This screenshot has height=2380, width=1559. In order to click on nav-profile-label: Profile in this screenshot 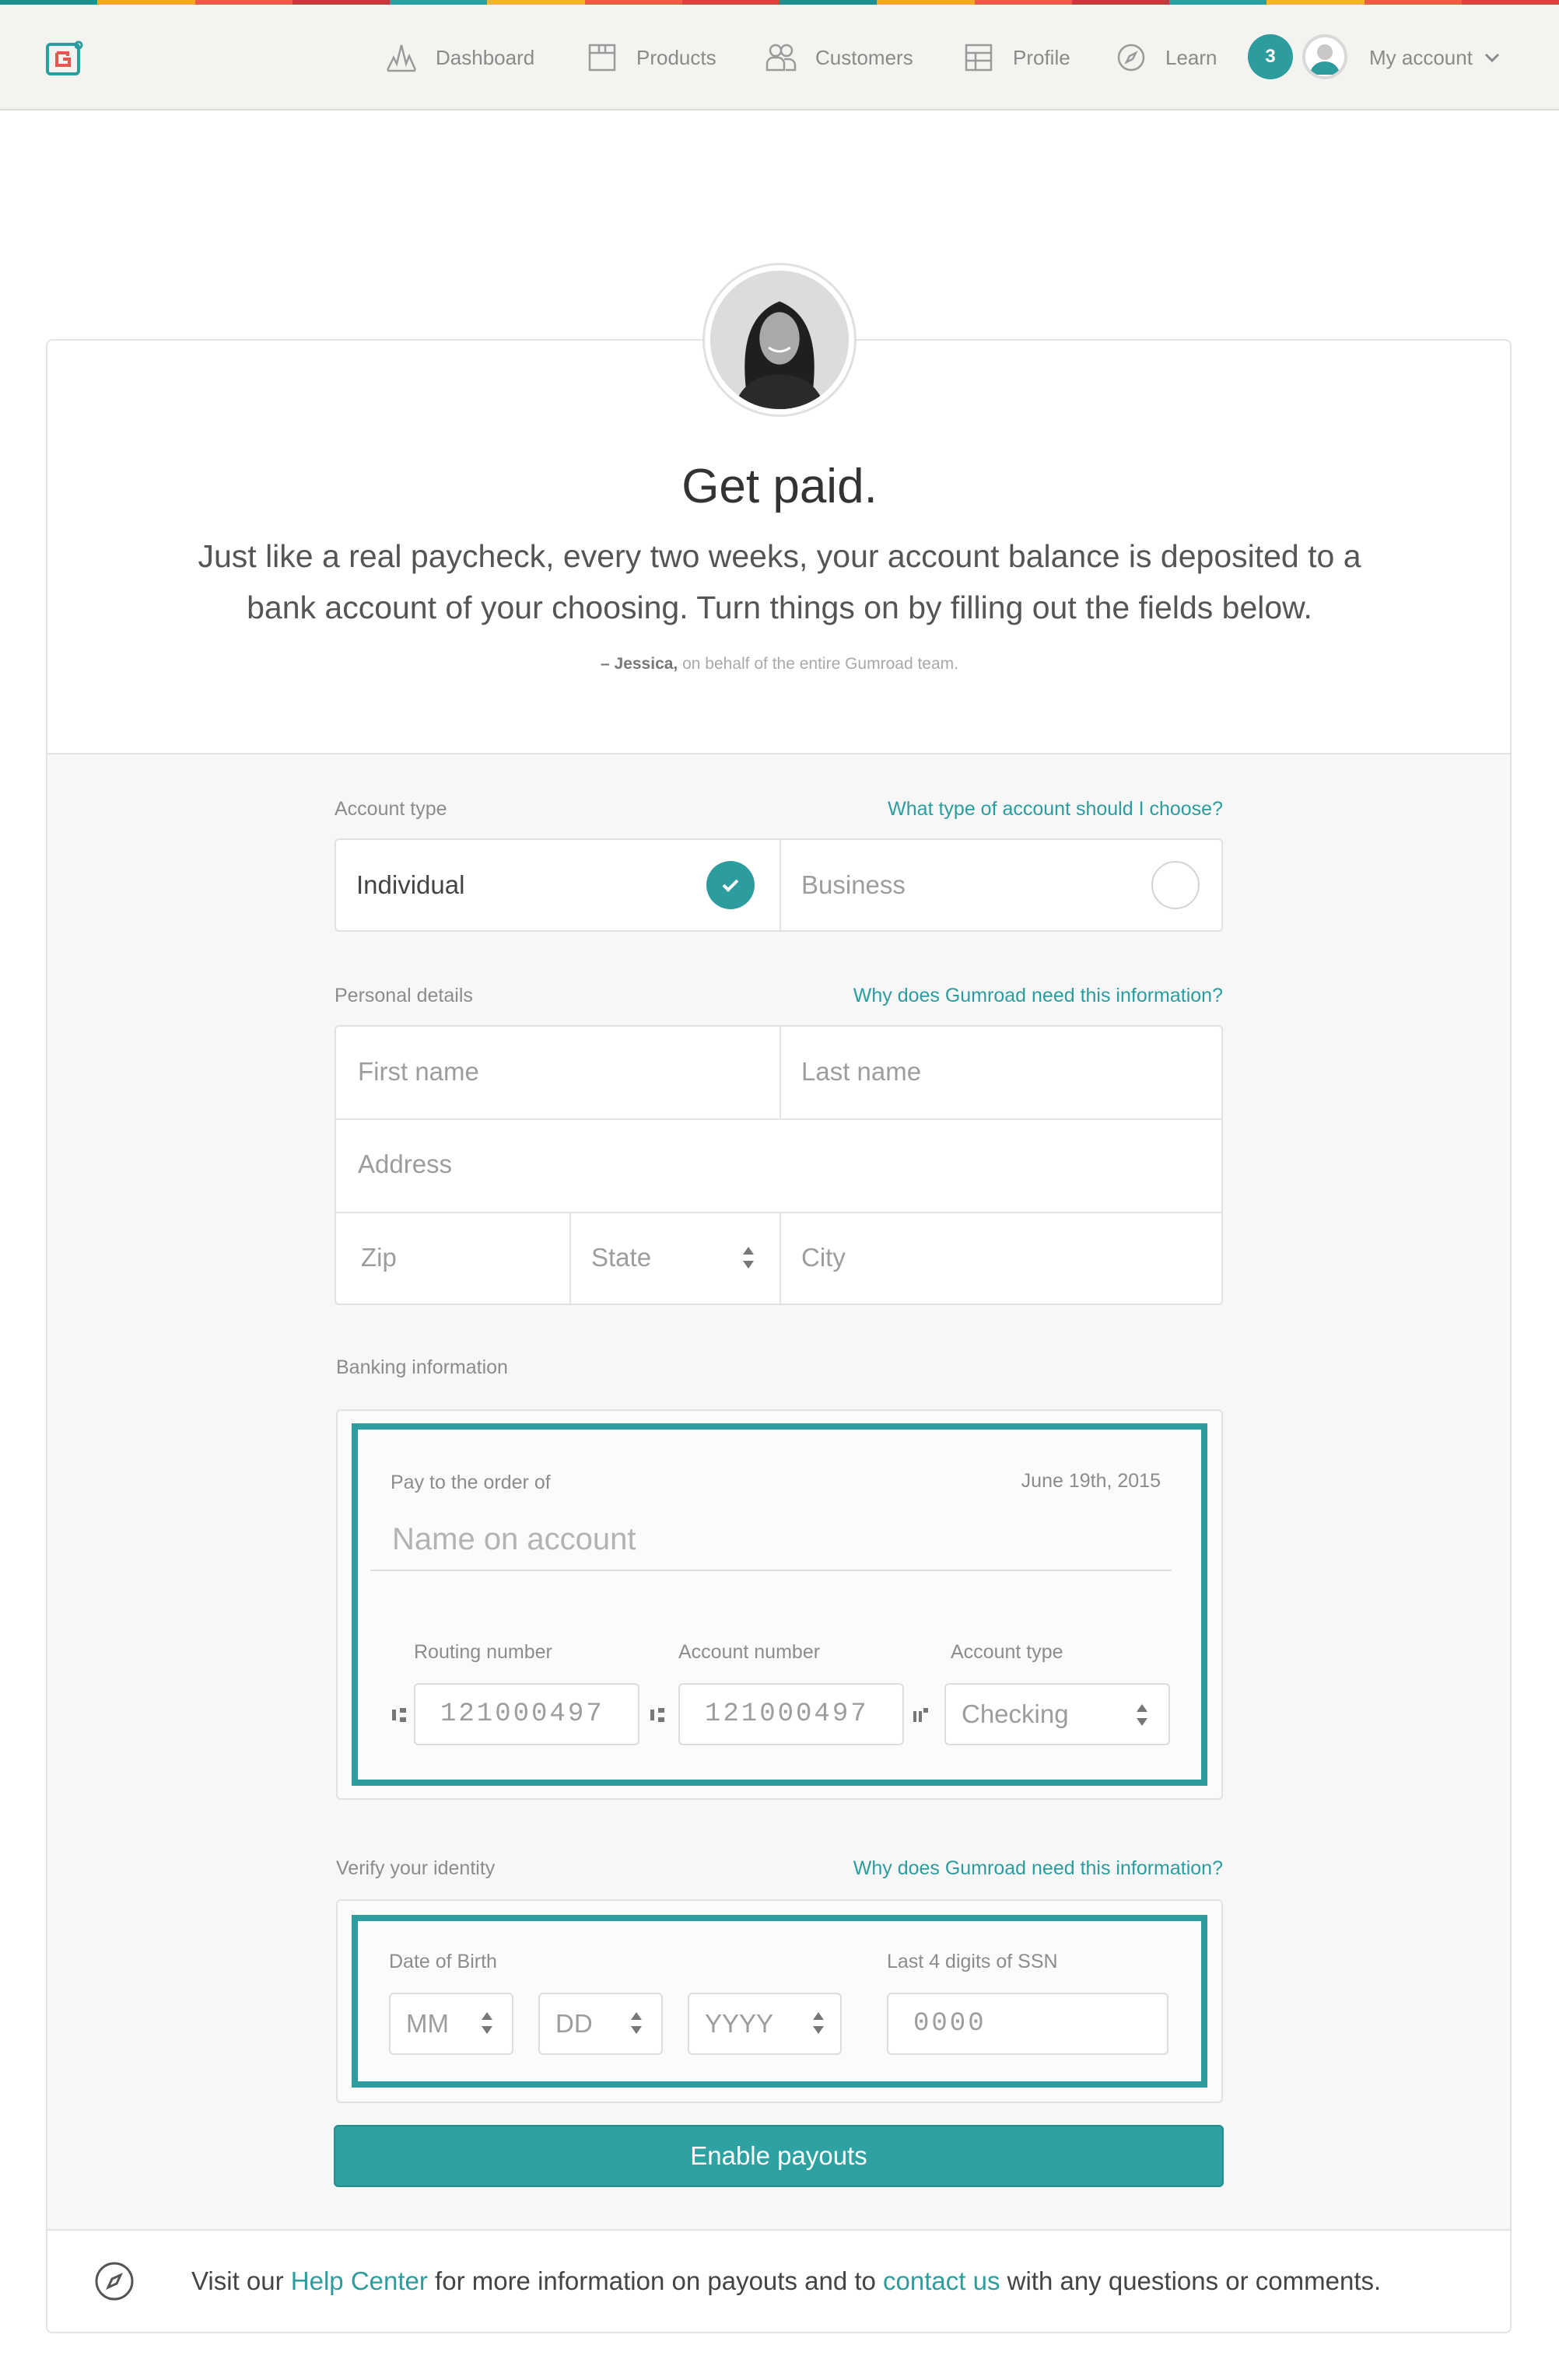, I will do `click(1041, 57)`.